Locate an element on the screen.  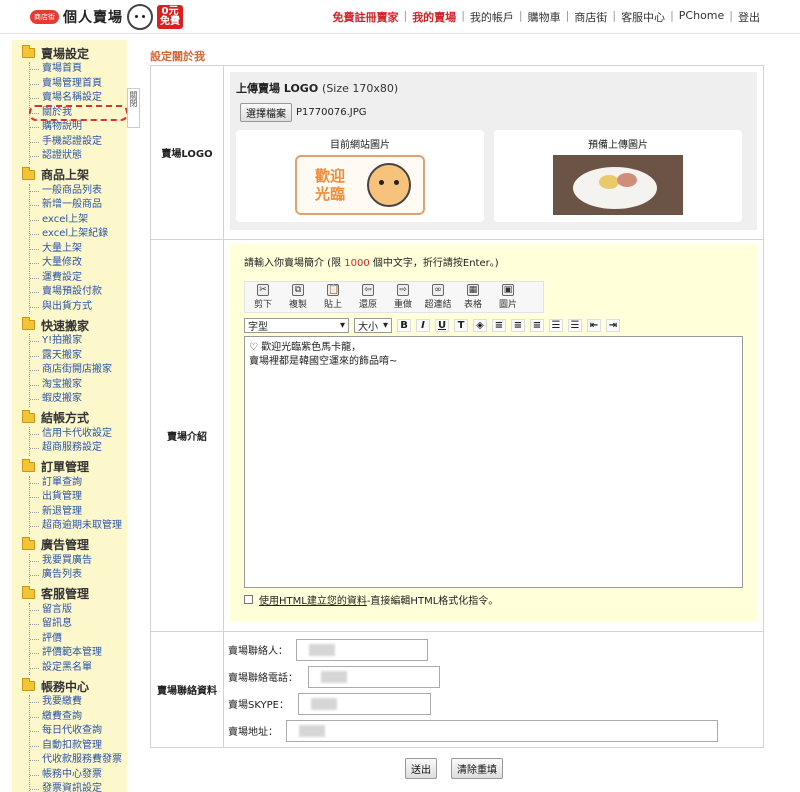
font-select: 字型 ▾ is located at coordinates (296, 325).